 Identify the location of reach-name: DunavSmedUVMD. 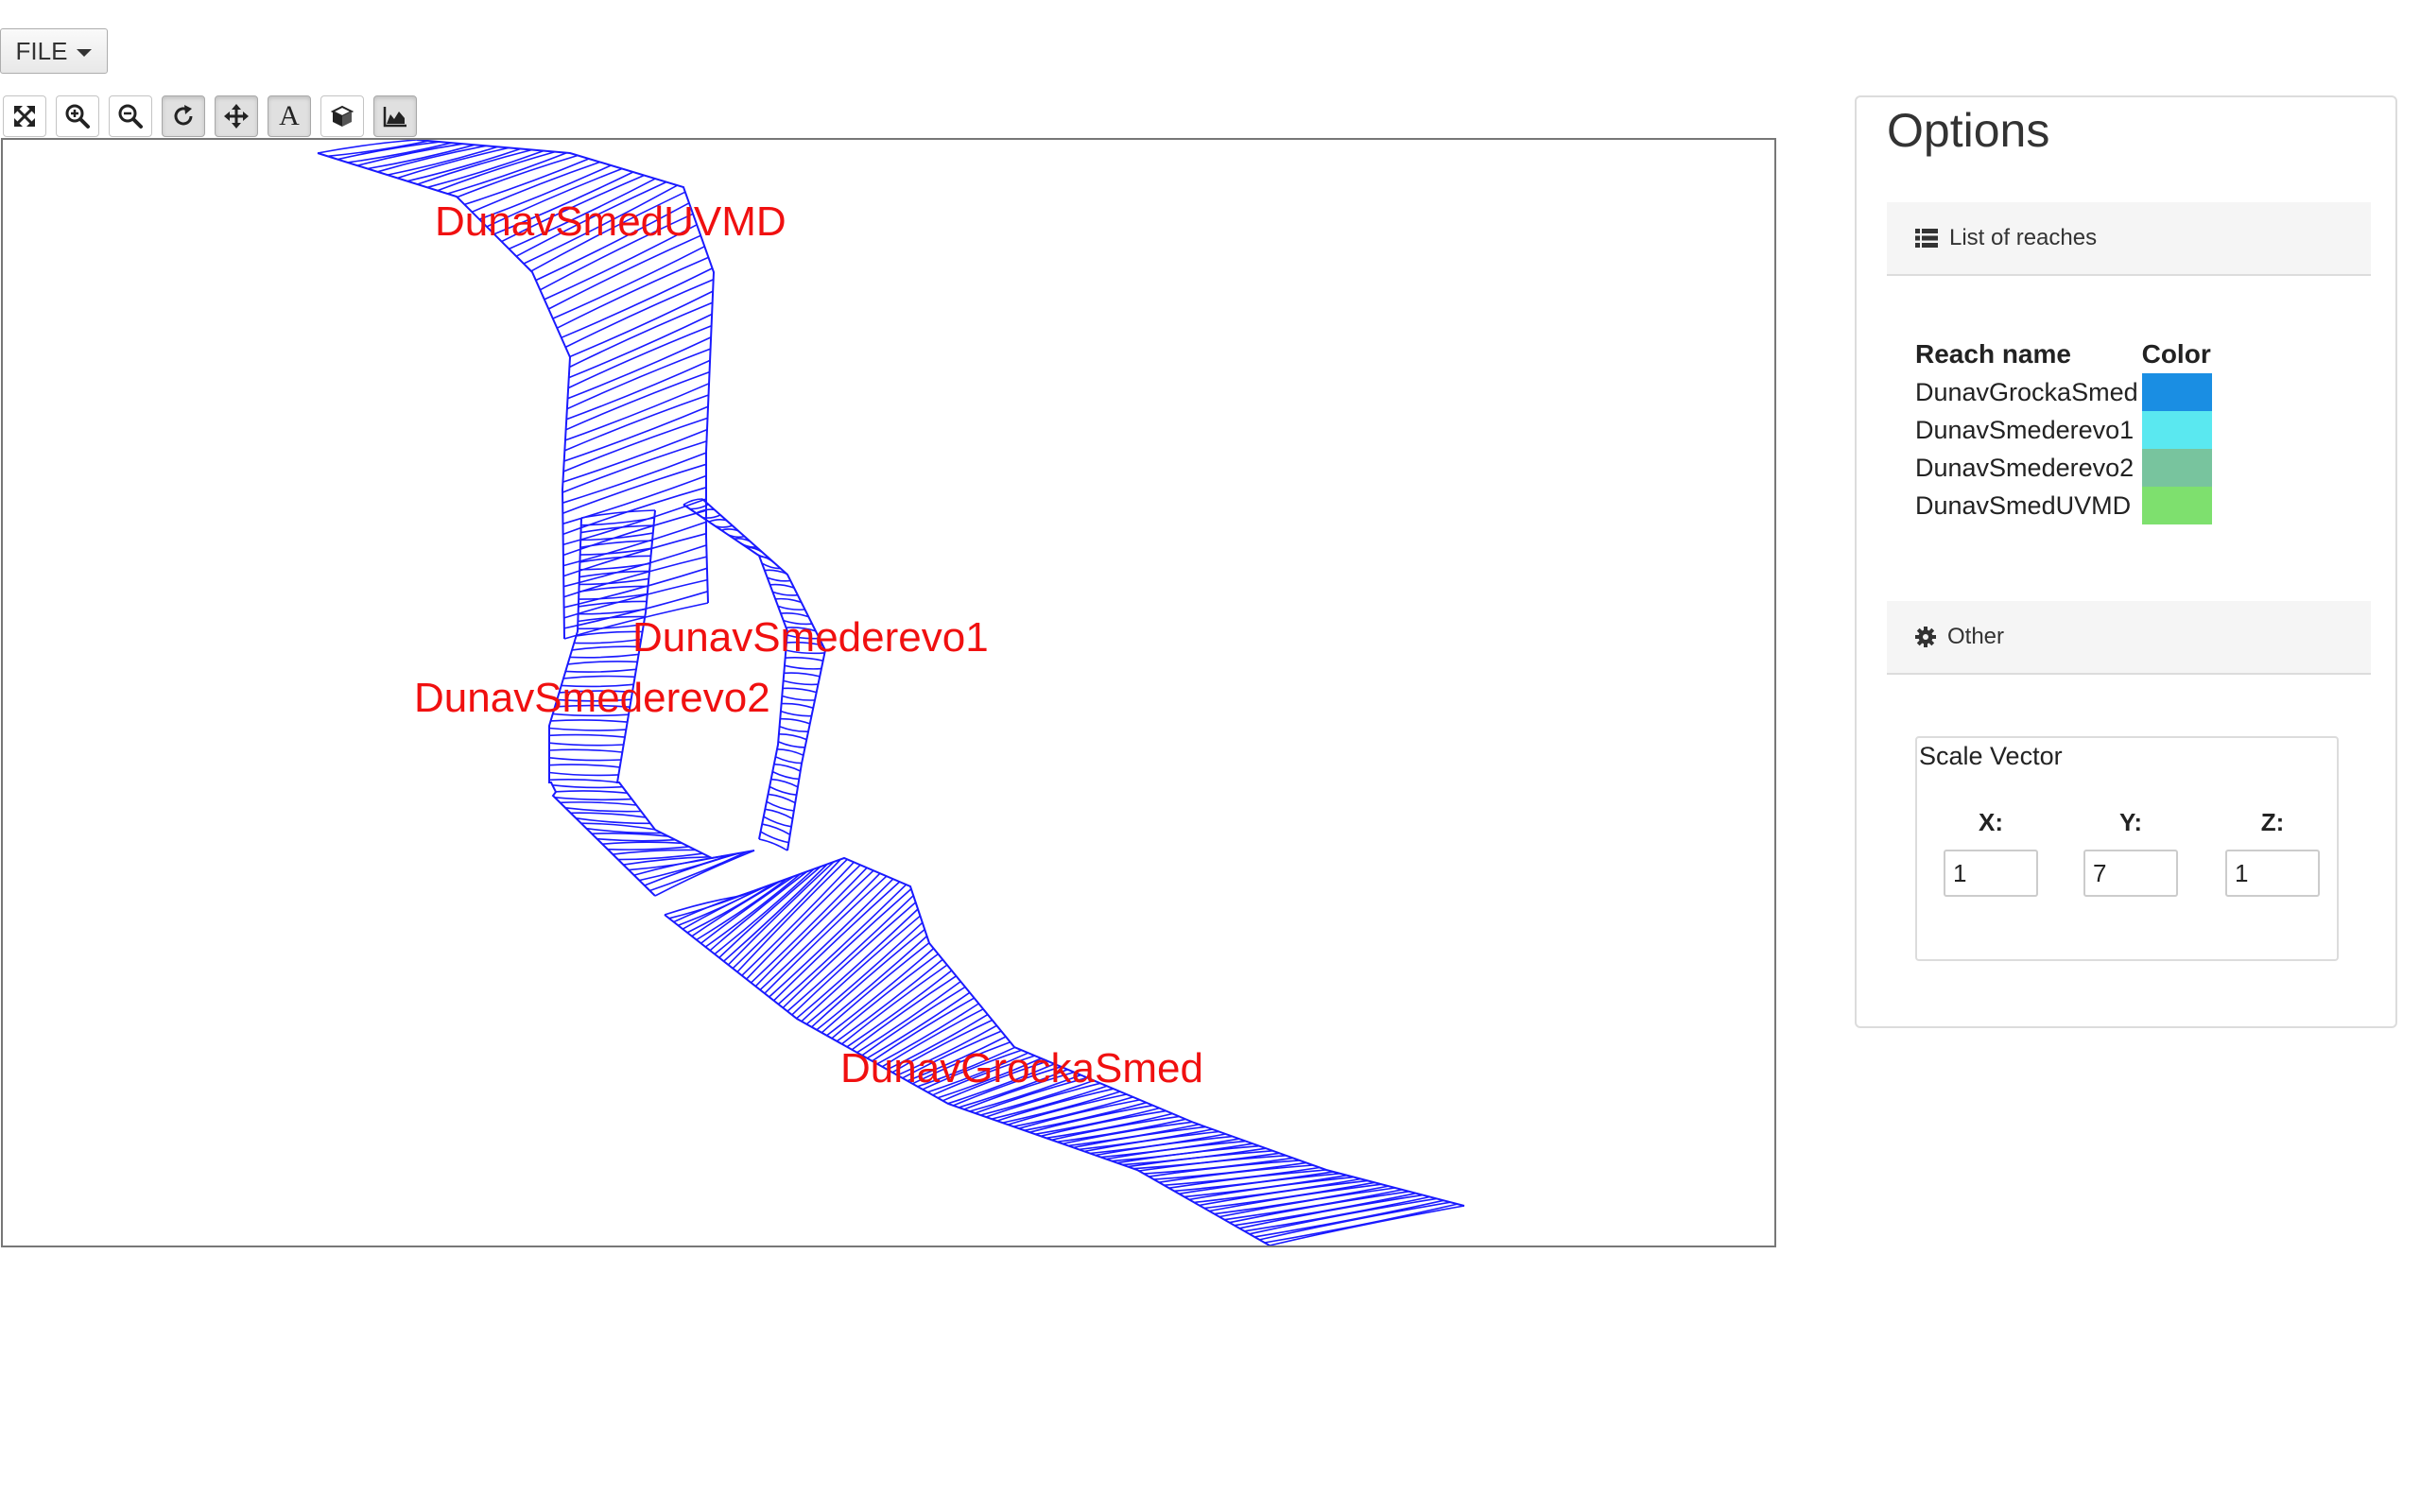
(2024, 505).